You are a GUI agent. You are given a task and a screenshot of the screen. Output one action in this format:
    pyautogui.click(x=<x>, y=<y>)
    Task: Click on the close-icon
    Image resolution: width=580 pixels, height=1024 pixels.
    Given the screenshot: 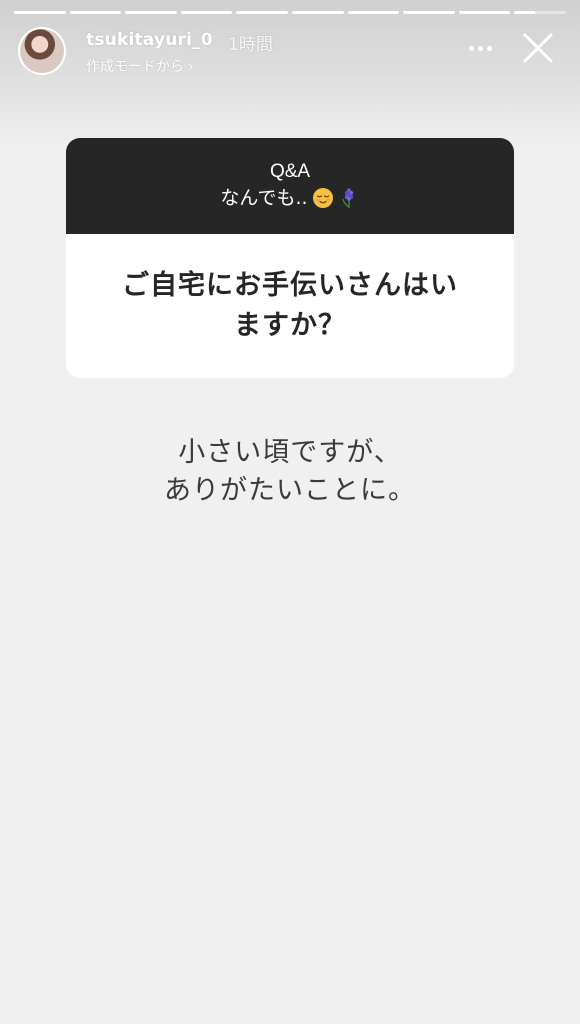 What is the action you would take?
    pyautogui.click(x=538, y=48)
    